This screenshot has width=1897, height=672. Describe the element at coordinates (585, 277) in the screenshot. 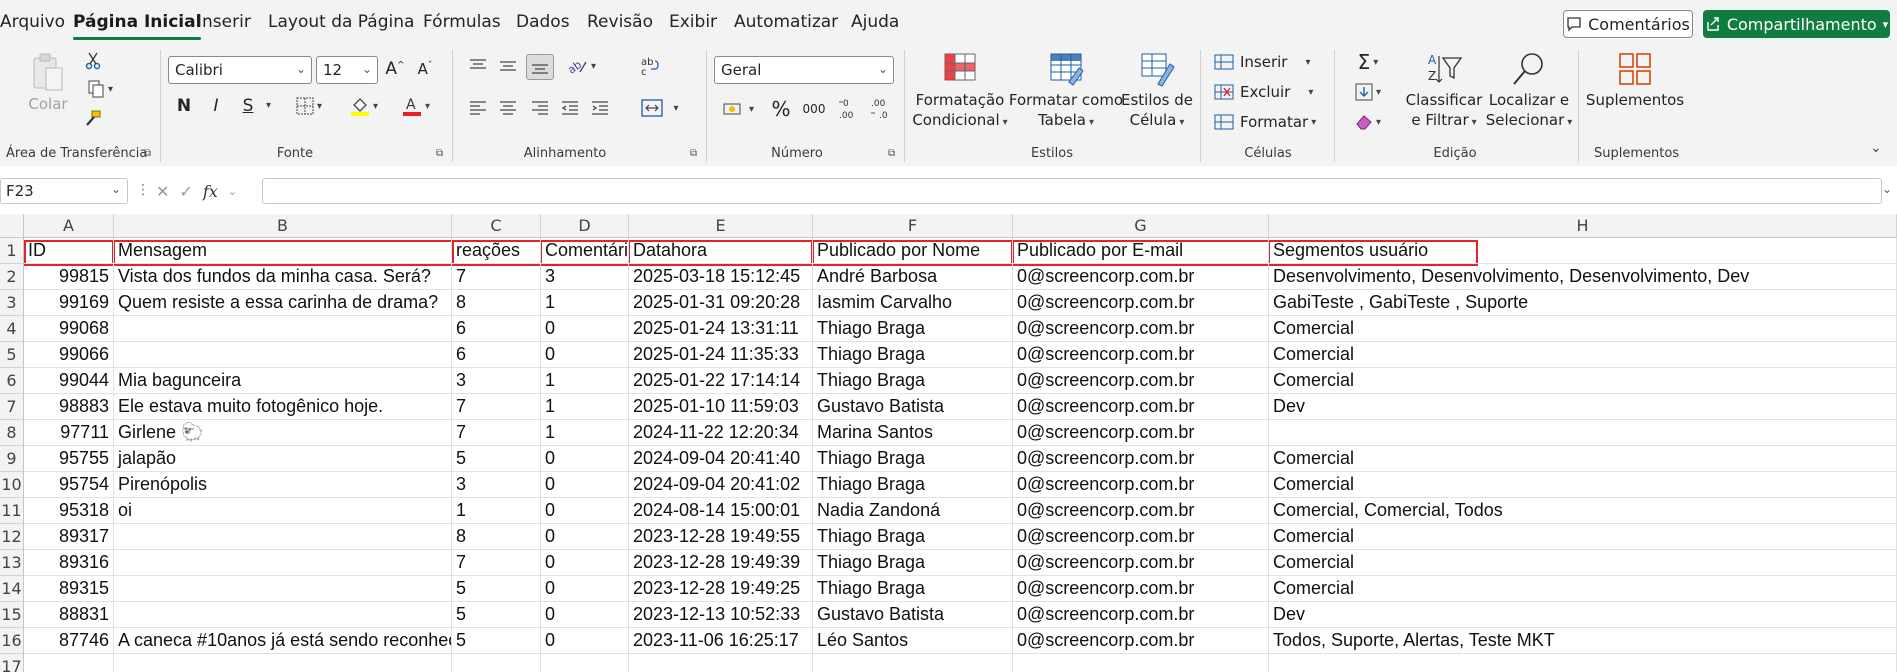

I see `cell-d2: 3` at that location.